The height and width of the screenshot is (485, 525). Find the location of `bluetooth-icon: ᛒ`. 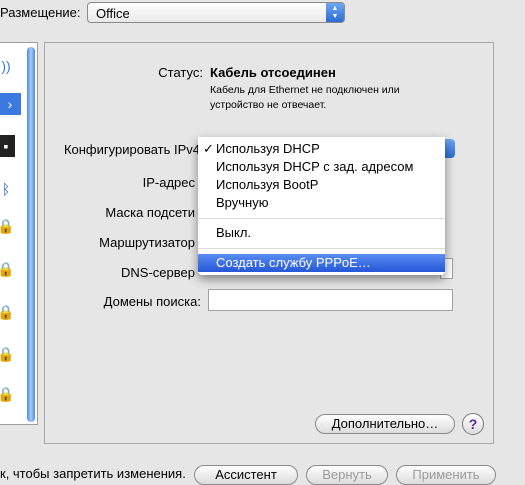

bluetooth-icon: ᛒ is located at coordinates (7, 189).